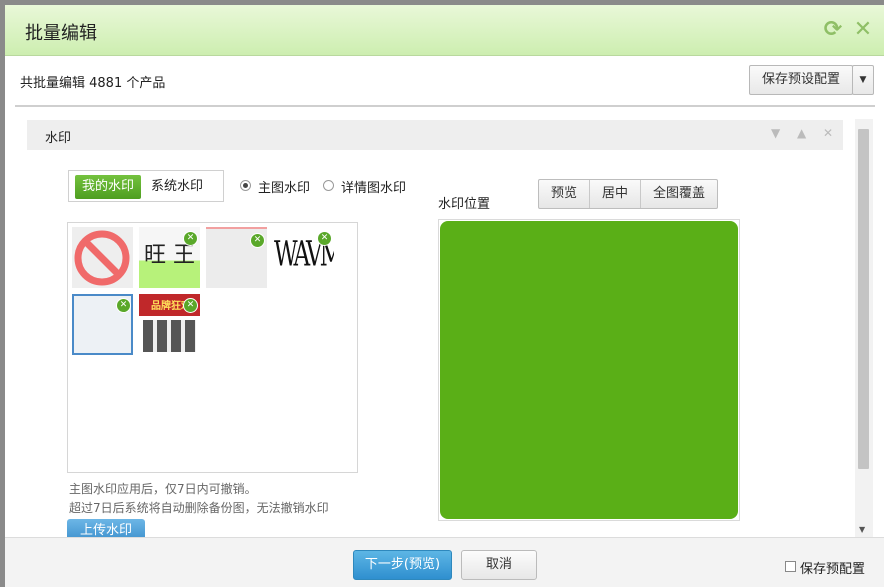 This screenshot has width=884, height=587. Describe the element at coordinates (61, 33) in the screenshot. I see `dialog-title: 批量编辑` at that location.